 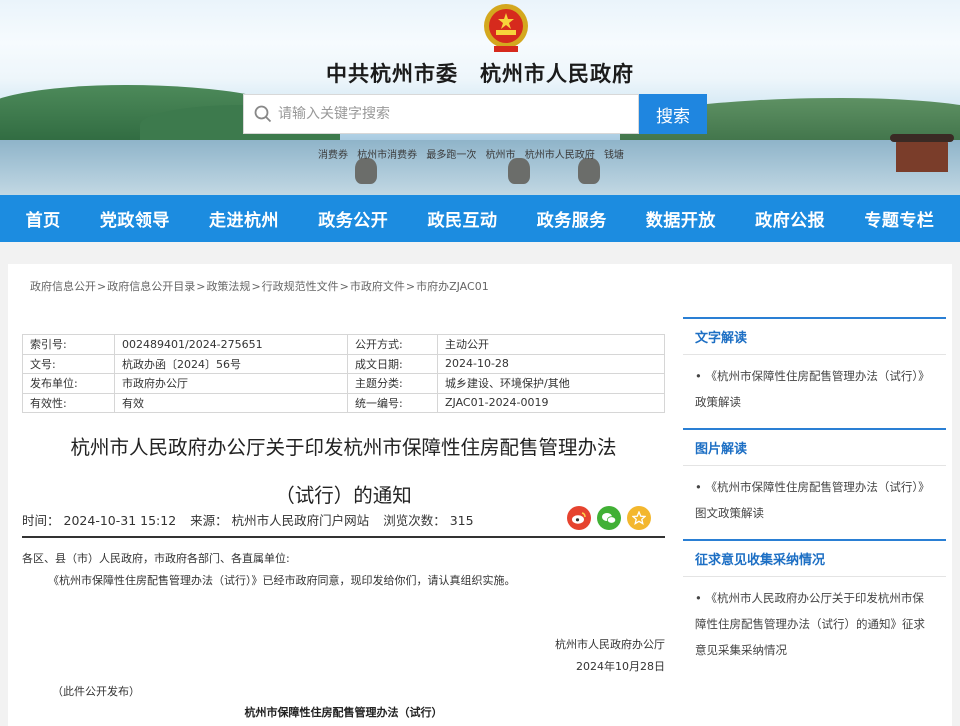 What do you see at coordinates (814, 496) in the screenshot?
I see `sidebar-link: • 《杭州市保障性住房配售管理办法（试行）》图文政策解读` at bounding box center [814, 496].